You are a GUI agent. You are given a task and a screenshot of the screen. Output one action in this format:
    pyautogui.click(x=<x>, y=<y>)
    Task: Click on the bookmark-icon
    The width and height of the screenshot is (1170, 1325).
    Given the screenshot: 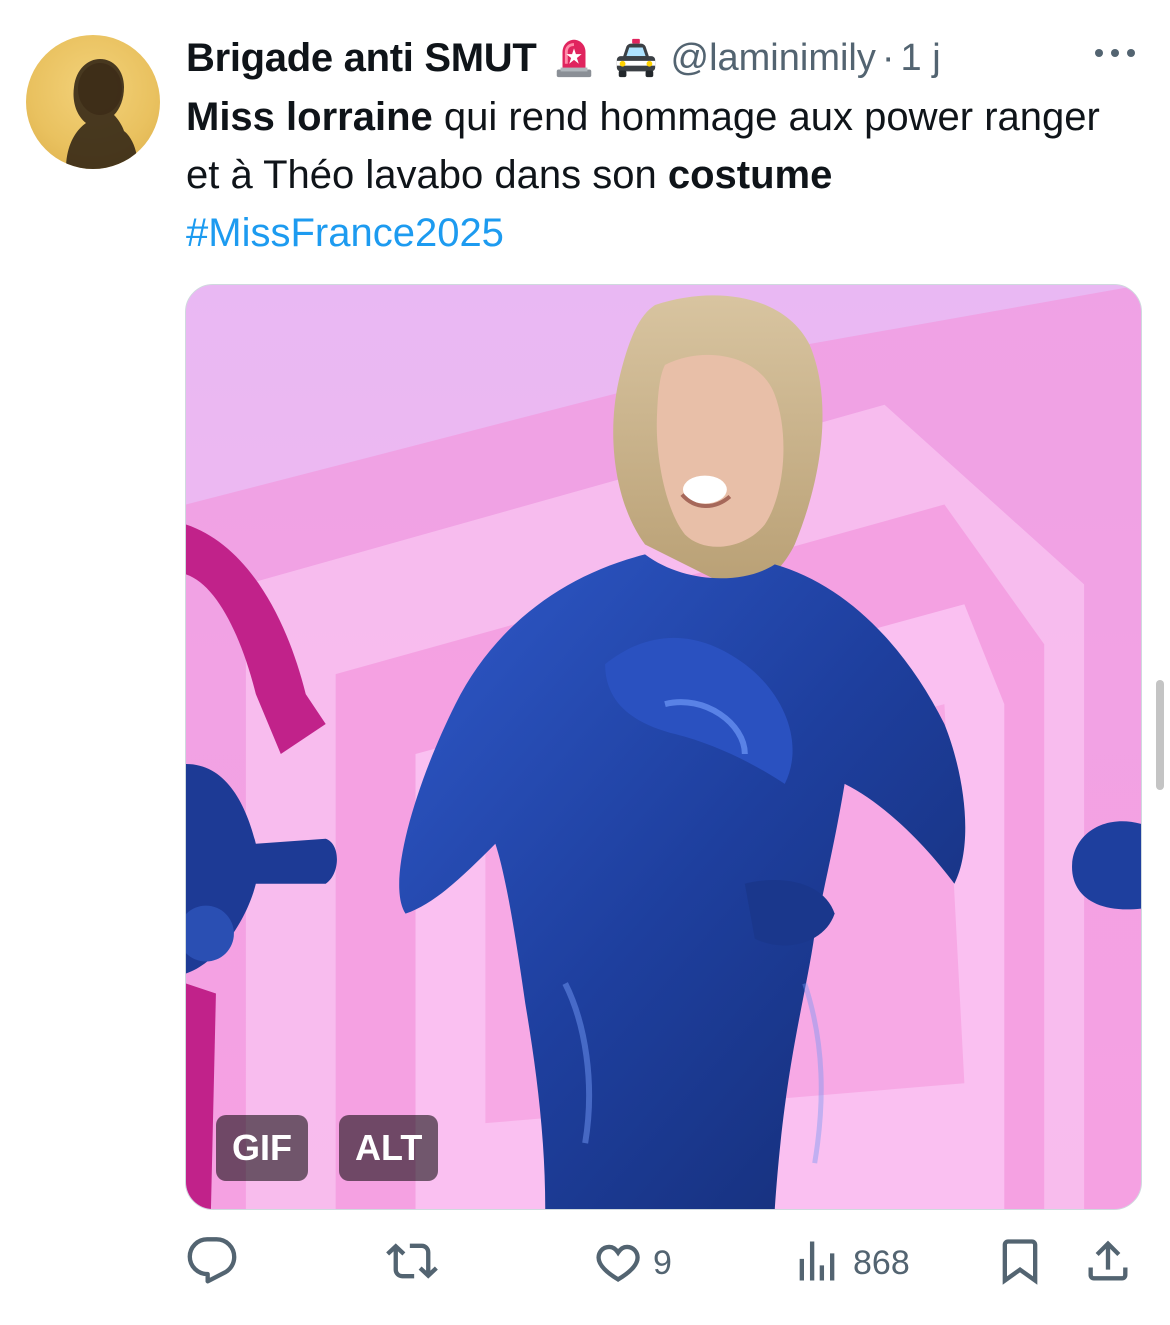 What is the action you would take?
    pyautogui.click(x=1020, y=1263)
    